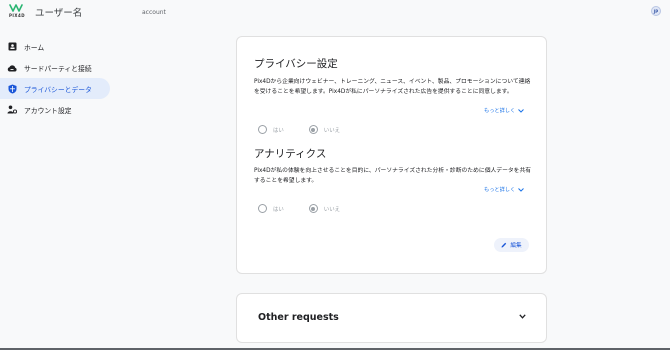  Describe the element at coordinates (299, 129) in the screenshot. I see `privacy-consent-radios: はい いいえ` at that location.